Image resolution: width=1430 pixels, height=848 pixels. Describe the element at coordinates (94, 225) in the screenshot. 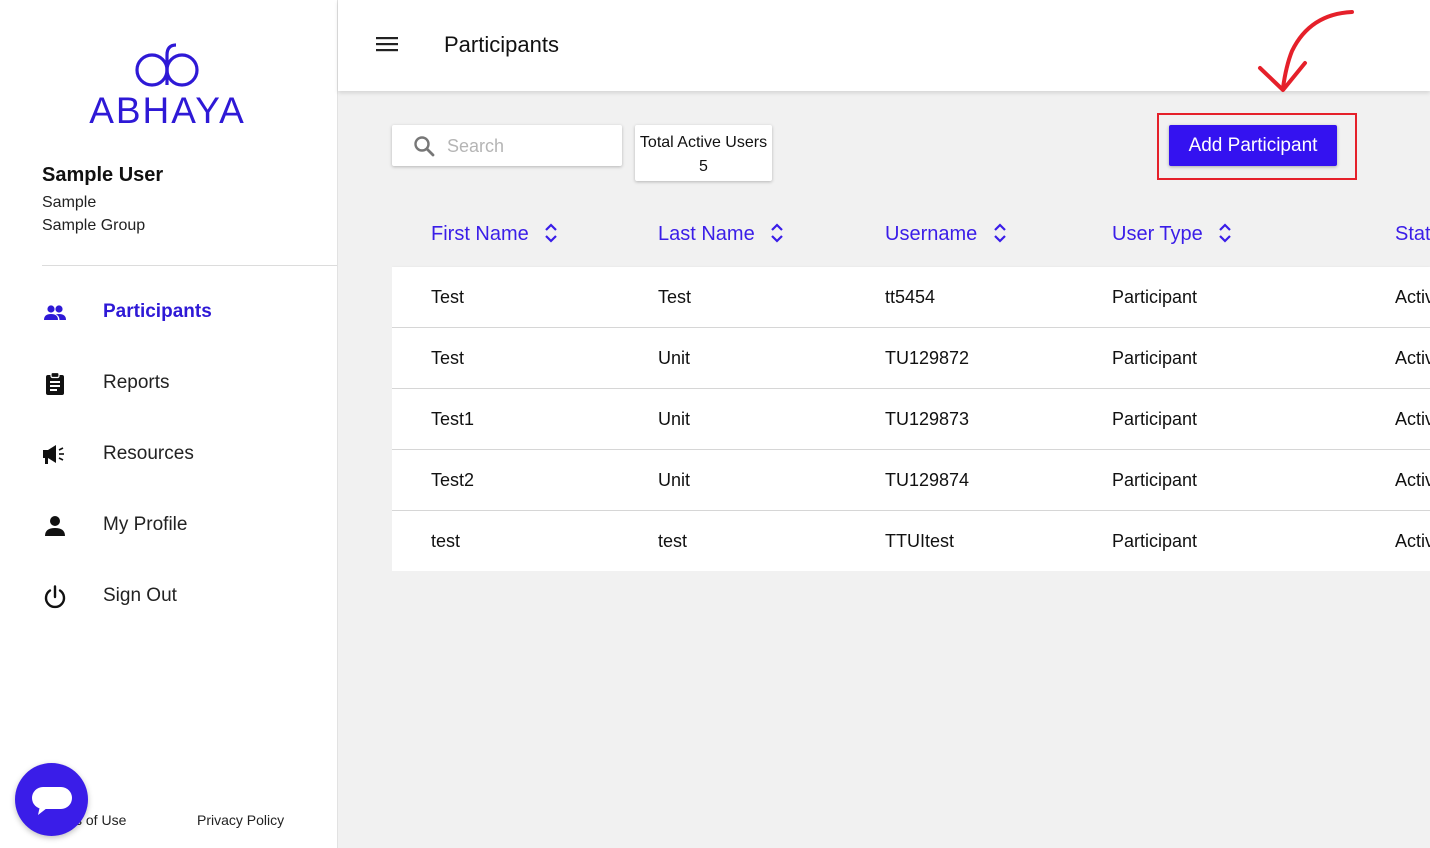

I see `user-group: Sample Group` at that location.